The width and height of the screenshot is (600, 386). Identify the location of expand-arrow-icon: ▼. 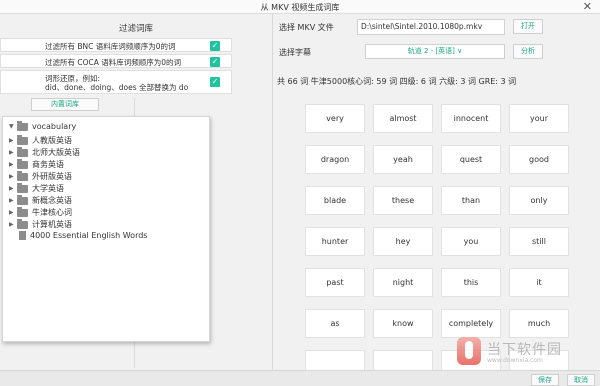
(13, 126).